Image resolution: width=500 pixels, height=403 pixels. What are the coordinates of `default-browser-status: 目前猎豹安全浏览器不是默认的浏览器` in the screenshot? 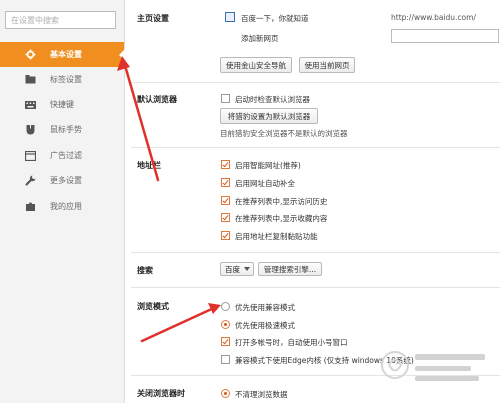 It's located at (284, 133).